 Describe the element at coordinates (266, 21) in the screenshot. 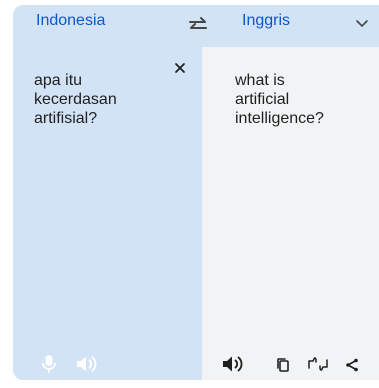

I see `target-language-button: Inggris` at that location.